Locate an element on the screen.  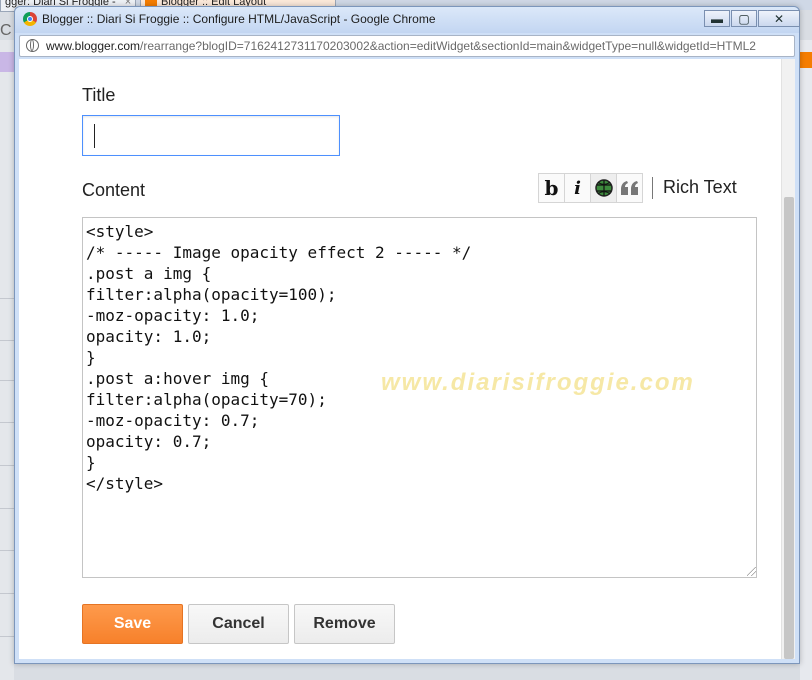
background-page-left: C ooi is located at coordinates (8, 351).